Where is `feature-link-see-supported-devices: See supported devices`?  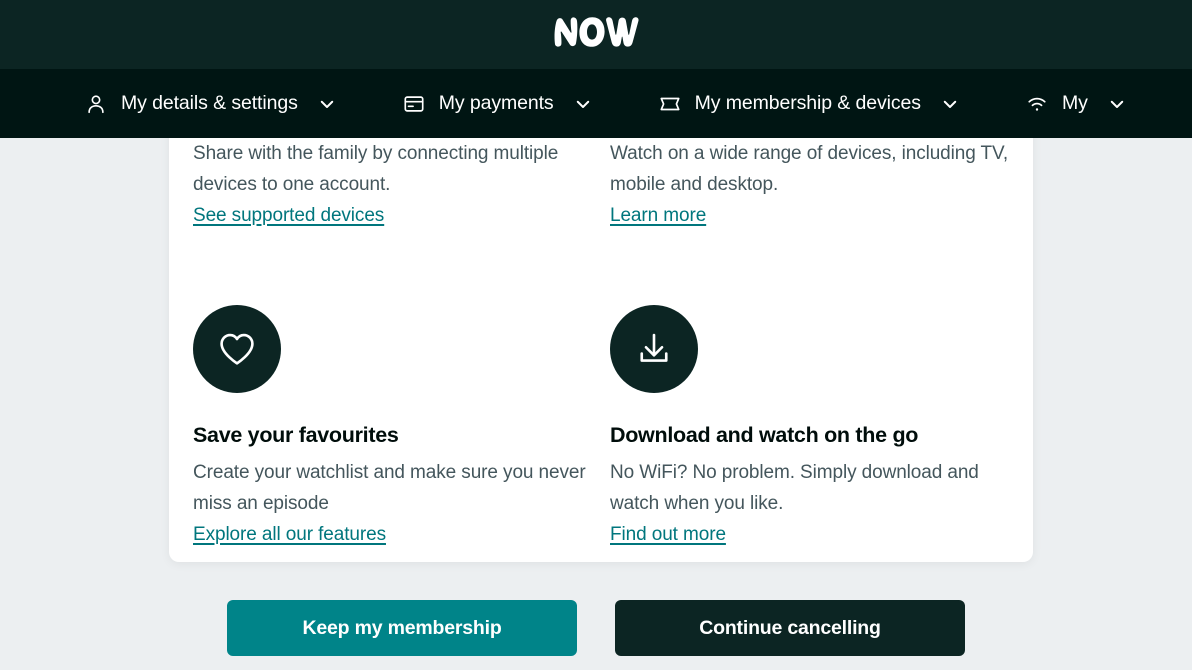
feature-link-see-supported-devices: See supported devices is located at coordinates (288, 215).